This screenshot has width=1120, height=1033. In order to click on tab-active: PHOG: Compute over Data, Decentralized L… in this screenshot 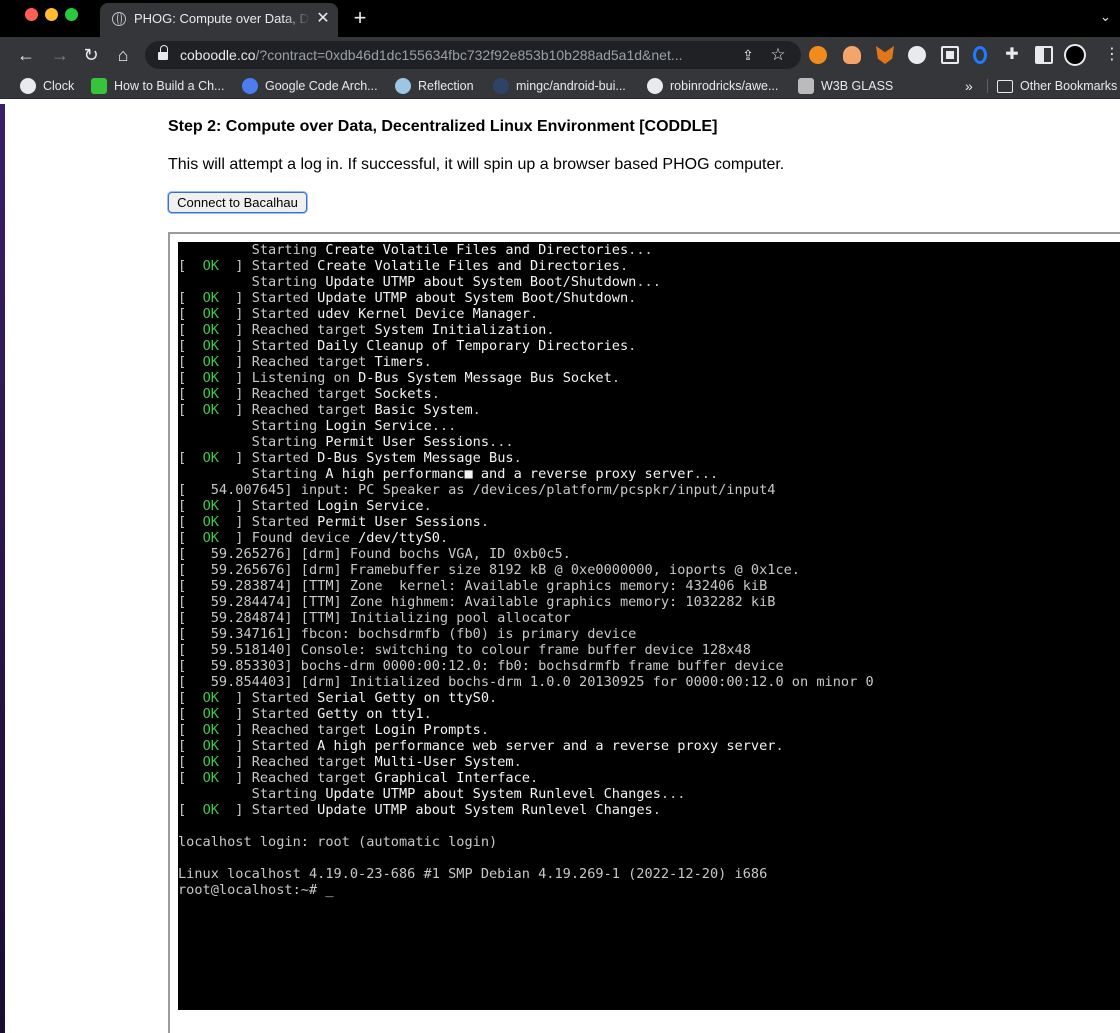, I will do `click(219, 20)`.